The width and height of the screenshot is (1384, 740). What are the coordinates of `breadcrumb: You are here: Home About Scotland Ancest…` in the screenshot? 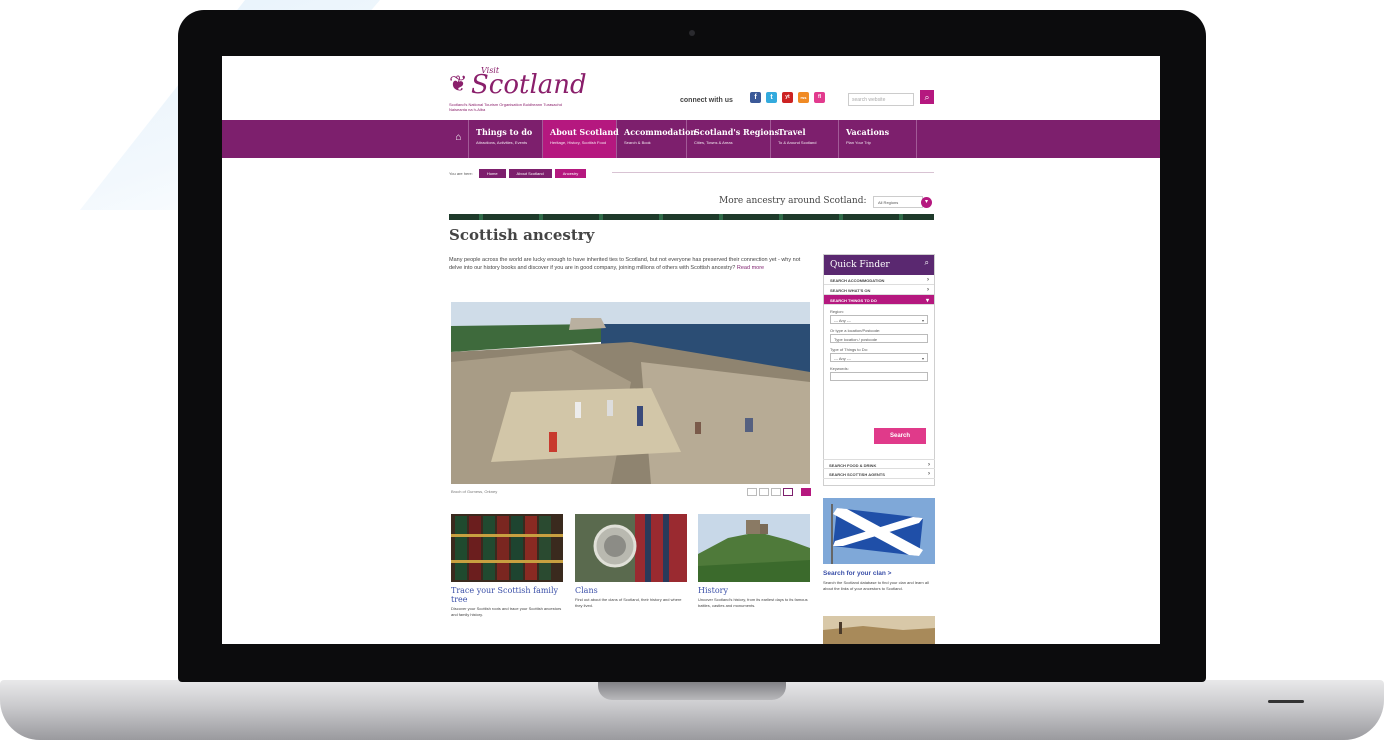 It's located at (518, 173).